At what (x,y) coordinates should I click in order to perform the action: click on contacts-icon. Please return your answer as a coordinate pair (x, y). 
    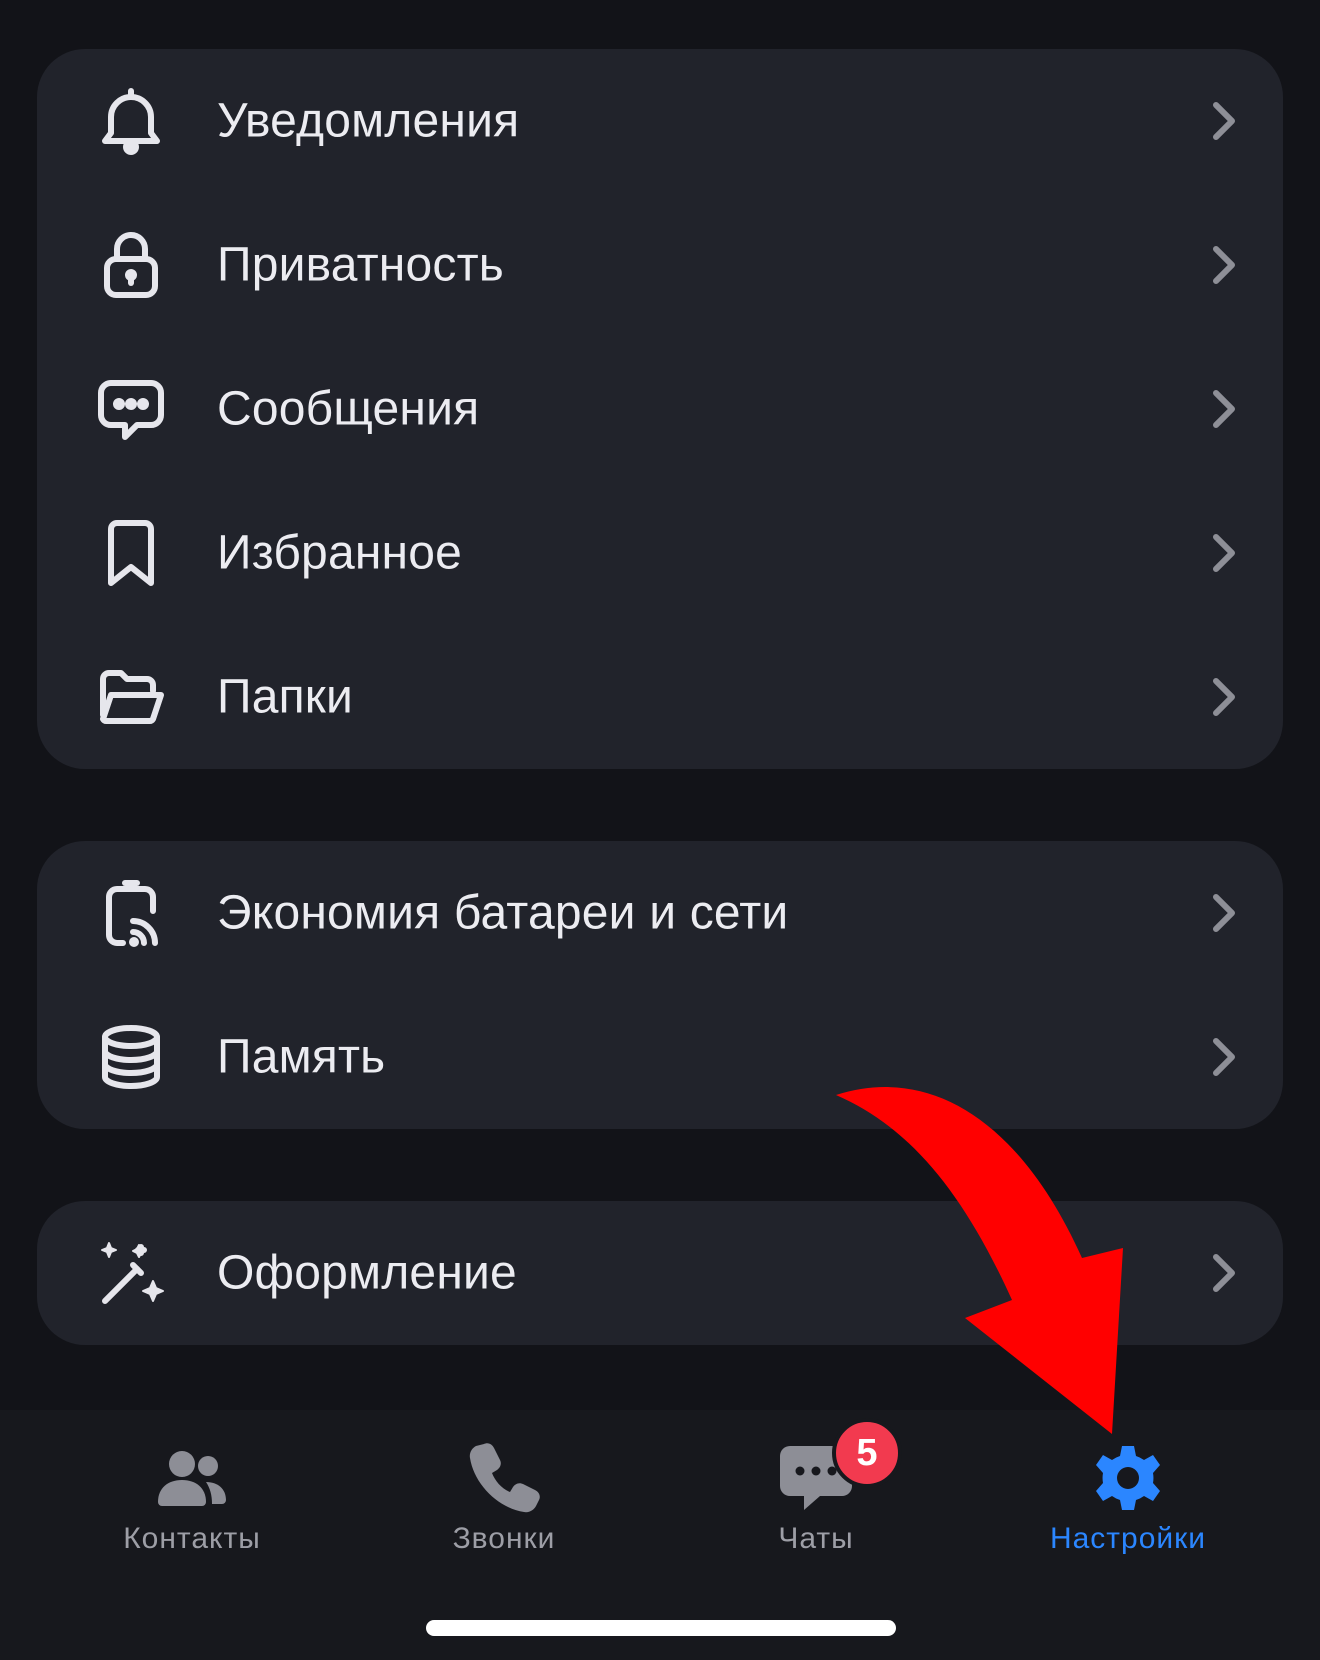
    Looking at the image, I should click on (192, 1478).